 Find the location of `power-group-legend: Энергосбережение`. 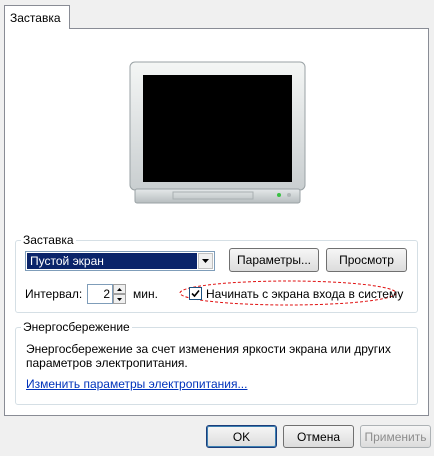

power-group-legend: Энергосбережение is located at coordinates (76, 327).